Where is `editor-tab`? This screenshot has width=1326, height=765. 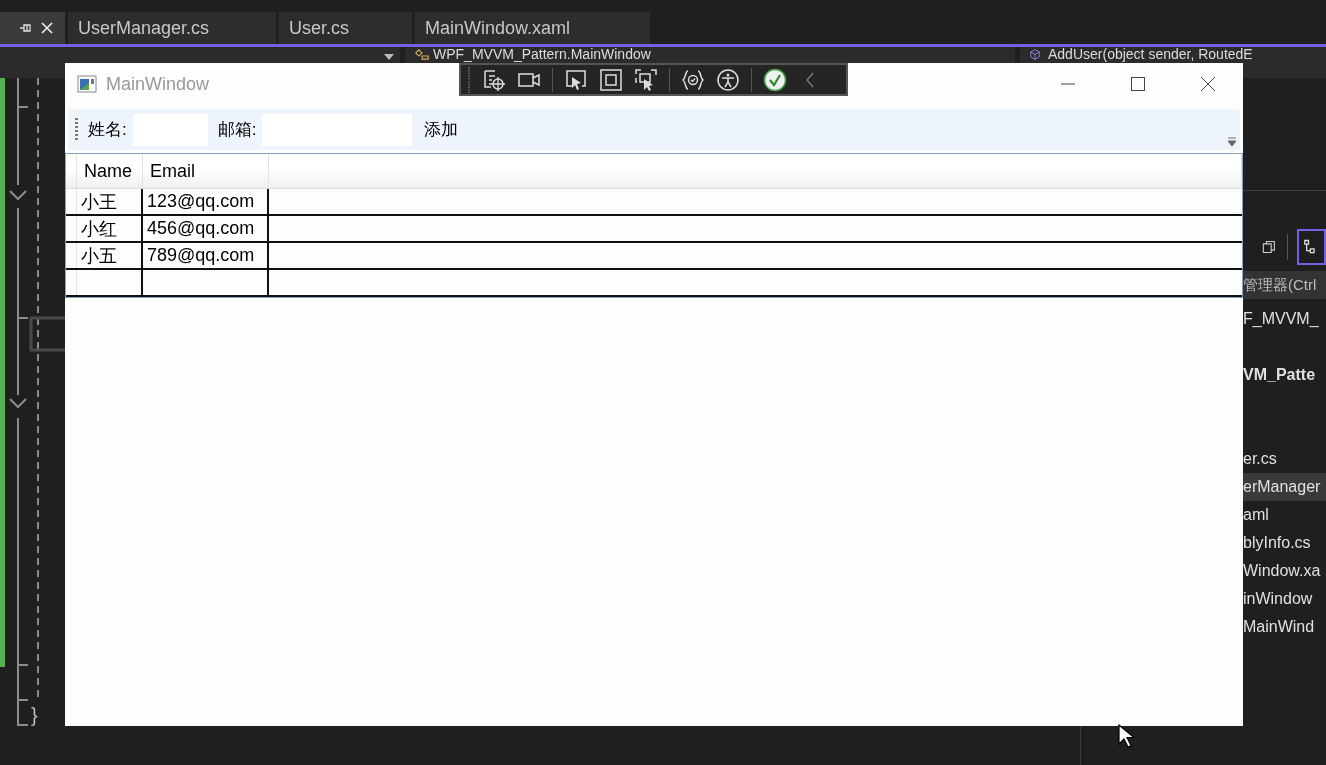
editor-tab is located at coordinates (32, 28).